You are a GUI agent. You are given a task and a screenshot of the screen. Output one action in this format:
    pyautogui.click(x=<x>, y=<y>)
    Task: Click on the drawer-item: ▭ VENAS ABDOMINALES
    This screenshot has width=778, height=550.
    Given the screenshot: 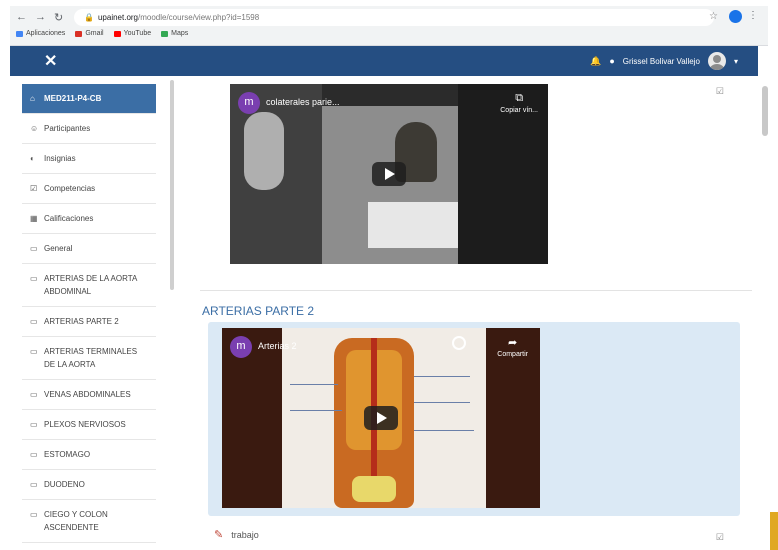 What is the action you would take?
    pyautogui.click(x=89, y=395)
    